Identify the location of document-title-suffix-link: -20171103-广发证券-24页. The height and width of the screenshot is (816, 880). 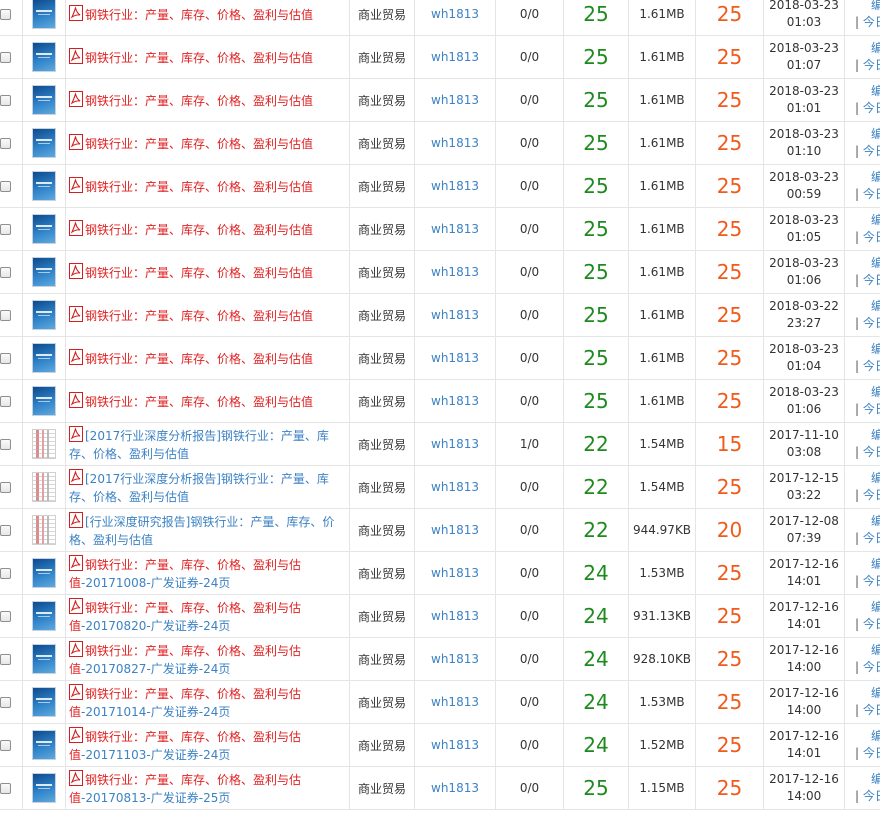
(155, 755).